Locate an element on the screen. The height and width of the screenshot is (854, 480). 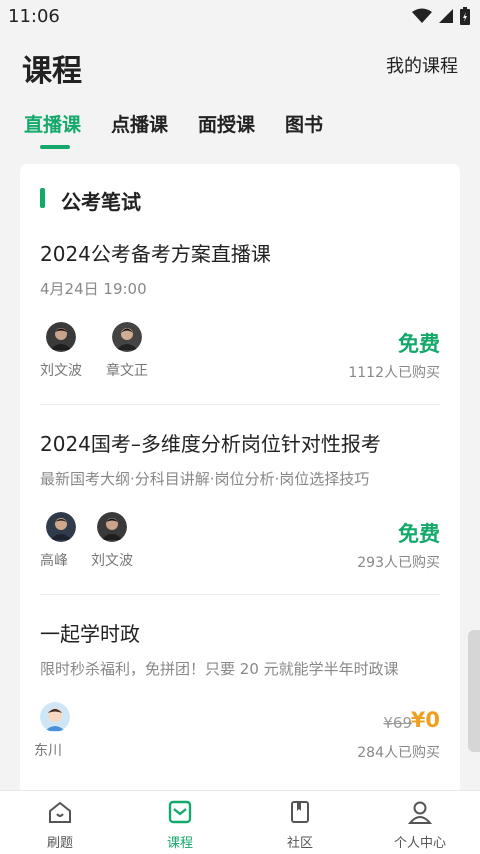
tab-live: 直播课 is located at coordinates (52, 123).